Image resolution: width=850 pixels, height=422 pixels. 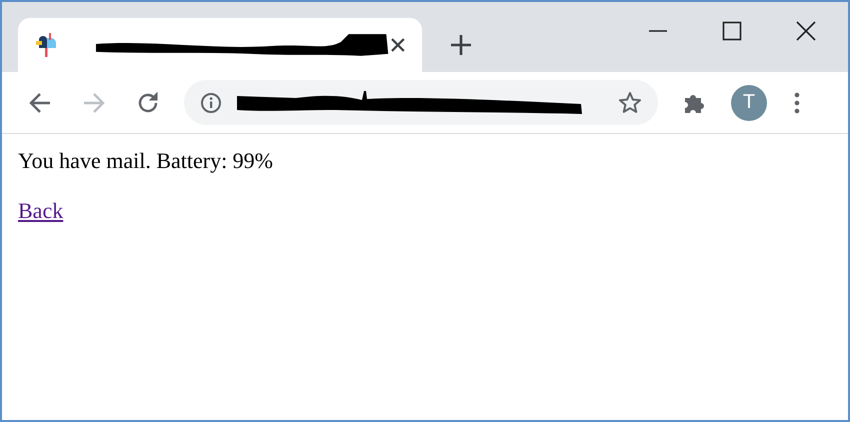 What do you see at coordinates (40, 103) in the screenshot?
I see `back-arrow-icon` at bounding box center [40, 103].